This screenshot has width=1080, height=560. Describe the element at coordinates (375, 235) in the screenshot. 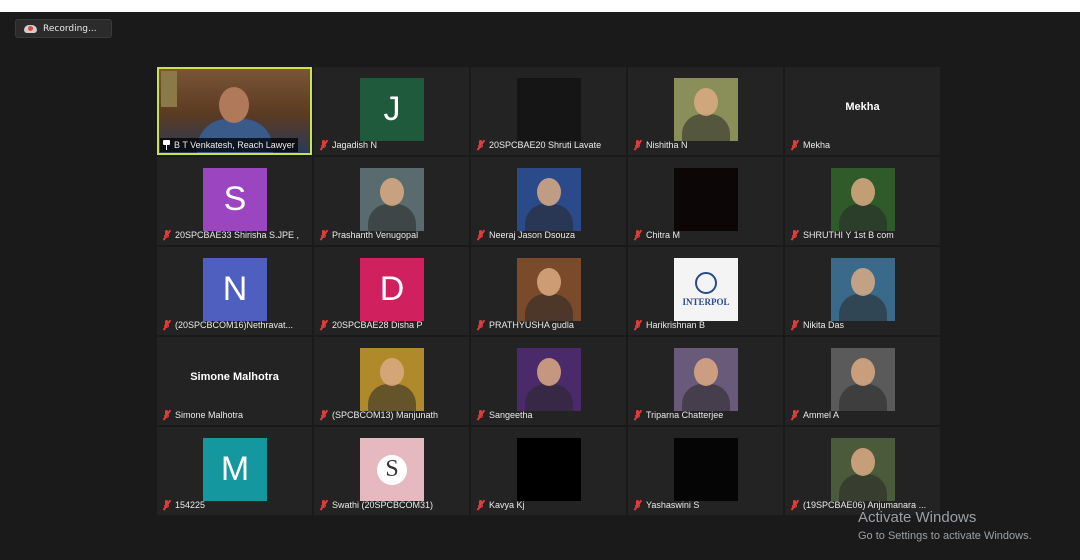

I see `participant-name: Prashanth Venugopal` at that location.